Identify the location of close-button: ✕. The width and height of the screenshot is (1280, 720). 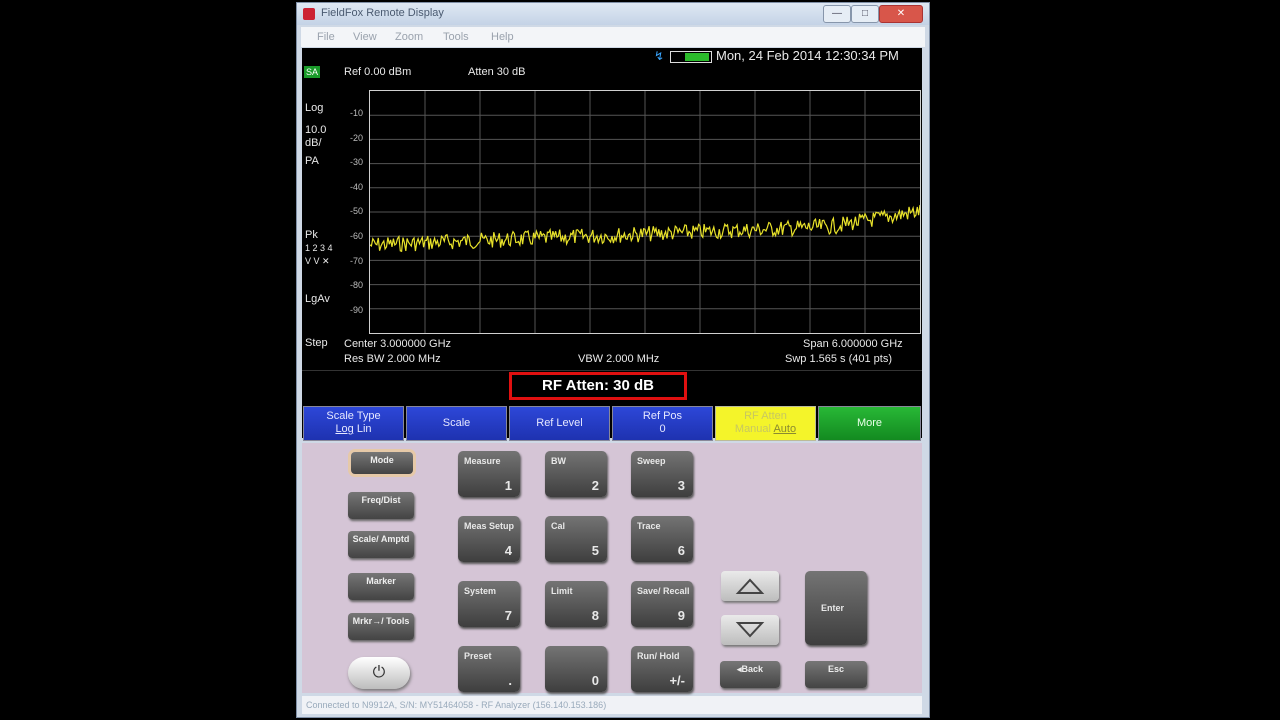
(901, 14).